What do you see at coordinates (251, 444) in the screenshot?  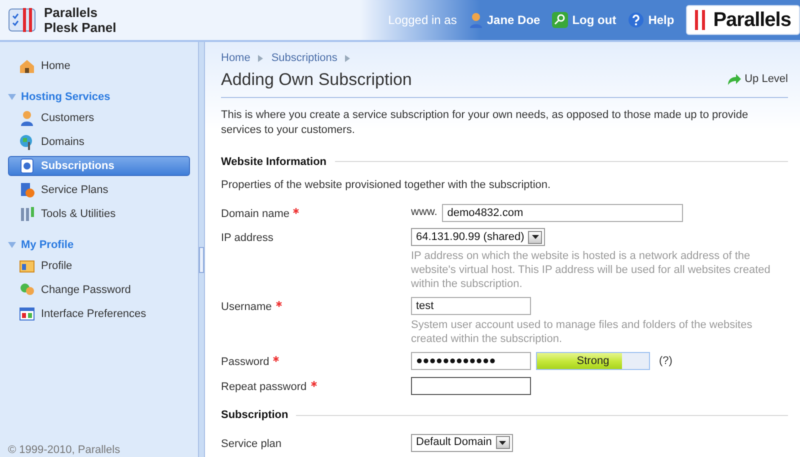 I see `field-label: Service plan` at bounding box center [251, 444].